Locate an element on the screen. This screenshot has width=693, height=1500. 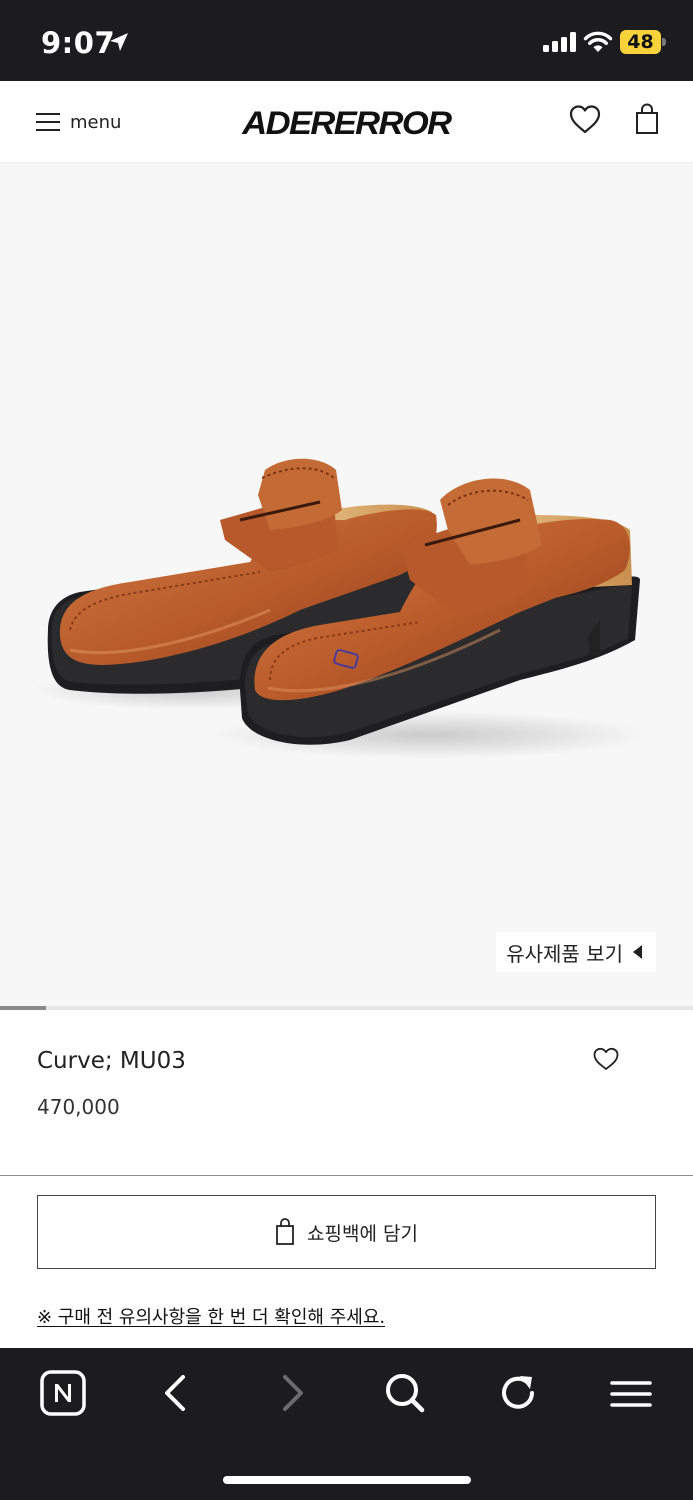
heart-icon is located at coordinates (585, 120).